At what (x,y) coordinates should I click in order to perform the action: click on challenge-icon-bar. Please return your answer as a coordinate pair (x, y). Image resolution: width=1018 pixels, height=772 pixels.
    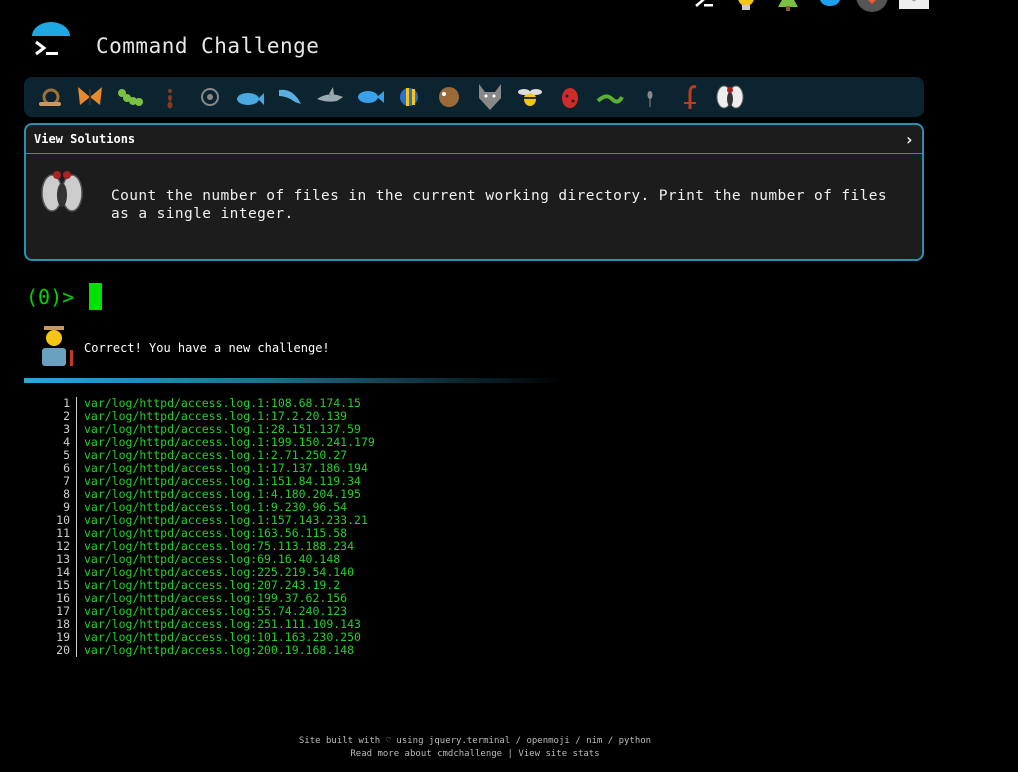
    Looking at the image, I should click on (474, 97).